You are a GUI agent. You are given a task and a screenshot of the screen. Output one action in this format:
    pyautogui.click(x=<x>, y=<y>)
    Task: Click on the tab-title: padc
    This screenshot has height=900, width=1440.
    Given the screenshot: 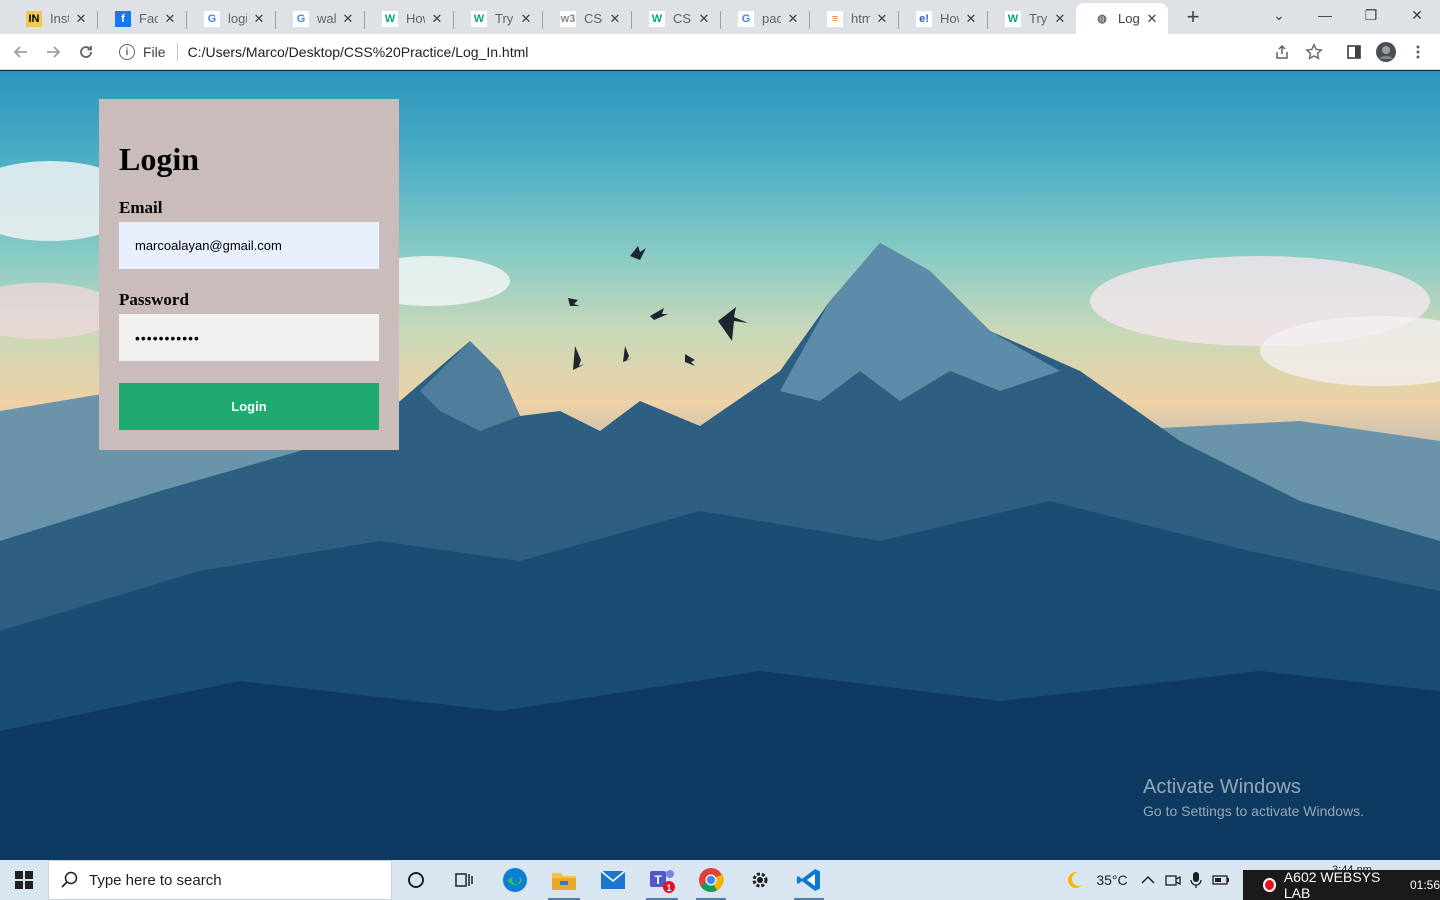 What is the action you would take?
    pyautogui.click(x=771, y=18)
    